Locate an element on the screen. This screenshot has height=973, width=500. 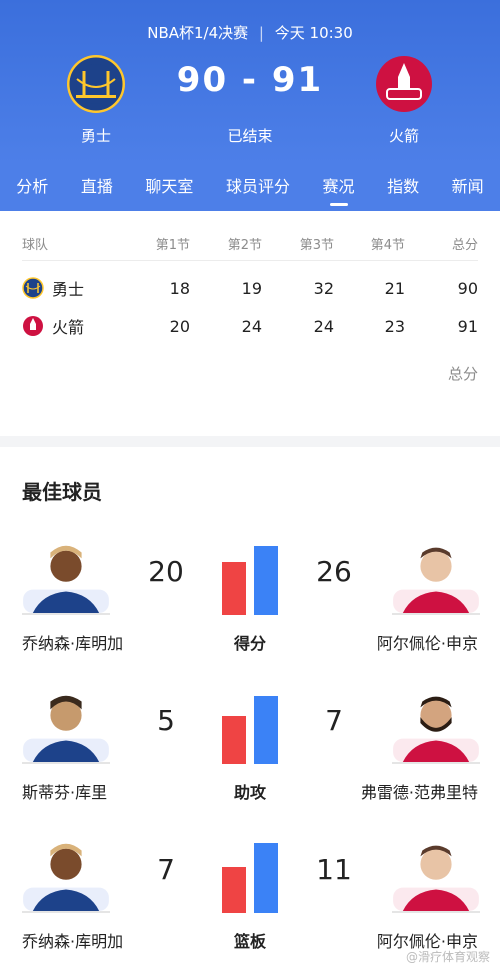
total-toggle: 总分 is located at coordinates (463, 373).